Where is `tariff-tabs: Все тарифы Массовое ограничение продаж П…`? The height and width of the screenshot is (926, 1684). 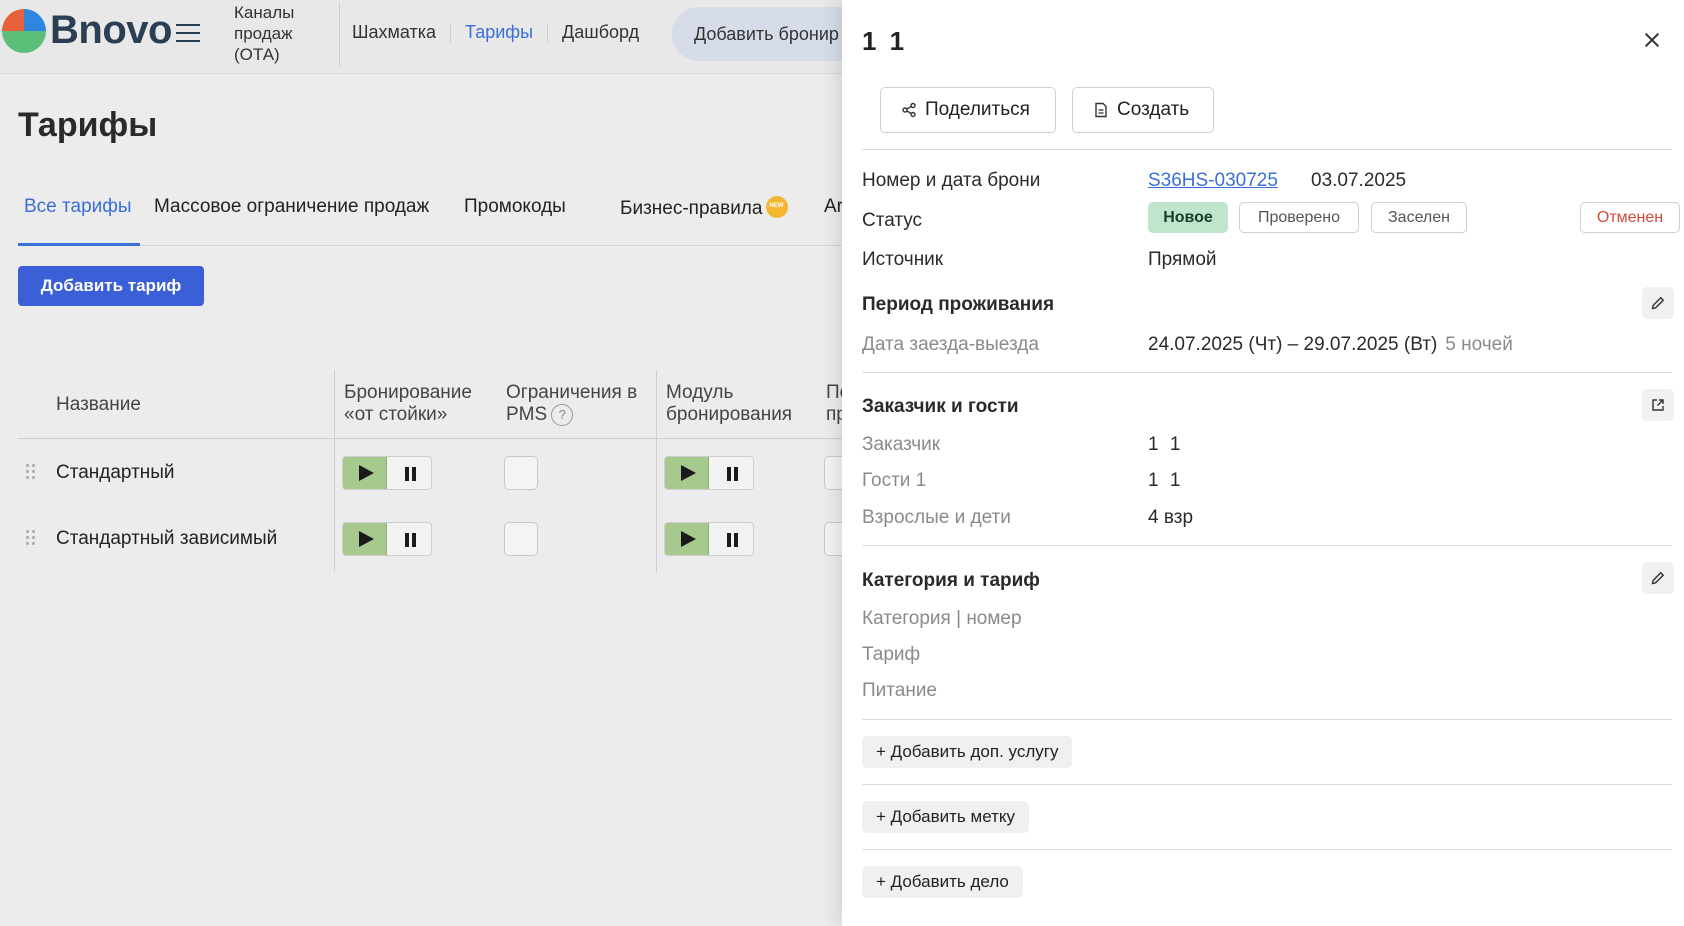 tariff-tabs: Все тарифы Массовое ограничение продаж П… is located at coordinates (433, 221).